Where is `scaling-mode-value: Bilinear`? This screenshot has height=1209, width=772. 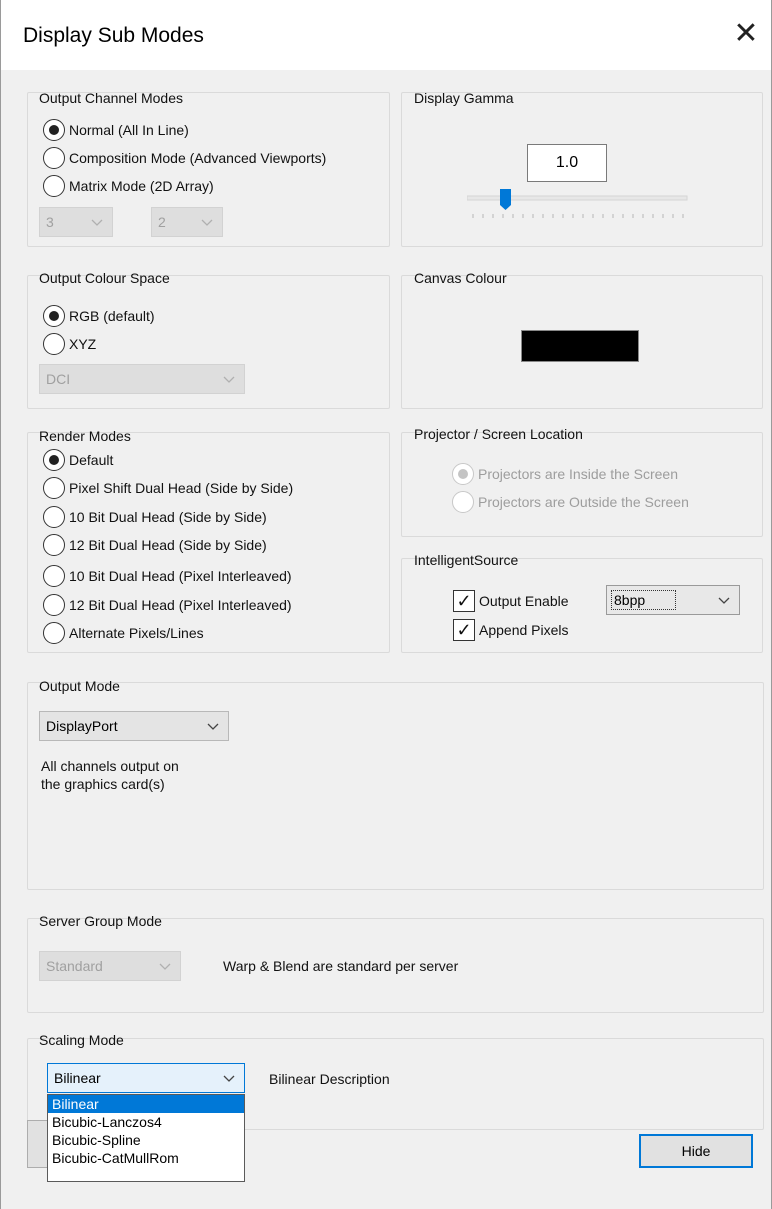 scaling-mode-value: Bilinear is located at coordinates (77, 1078).